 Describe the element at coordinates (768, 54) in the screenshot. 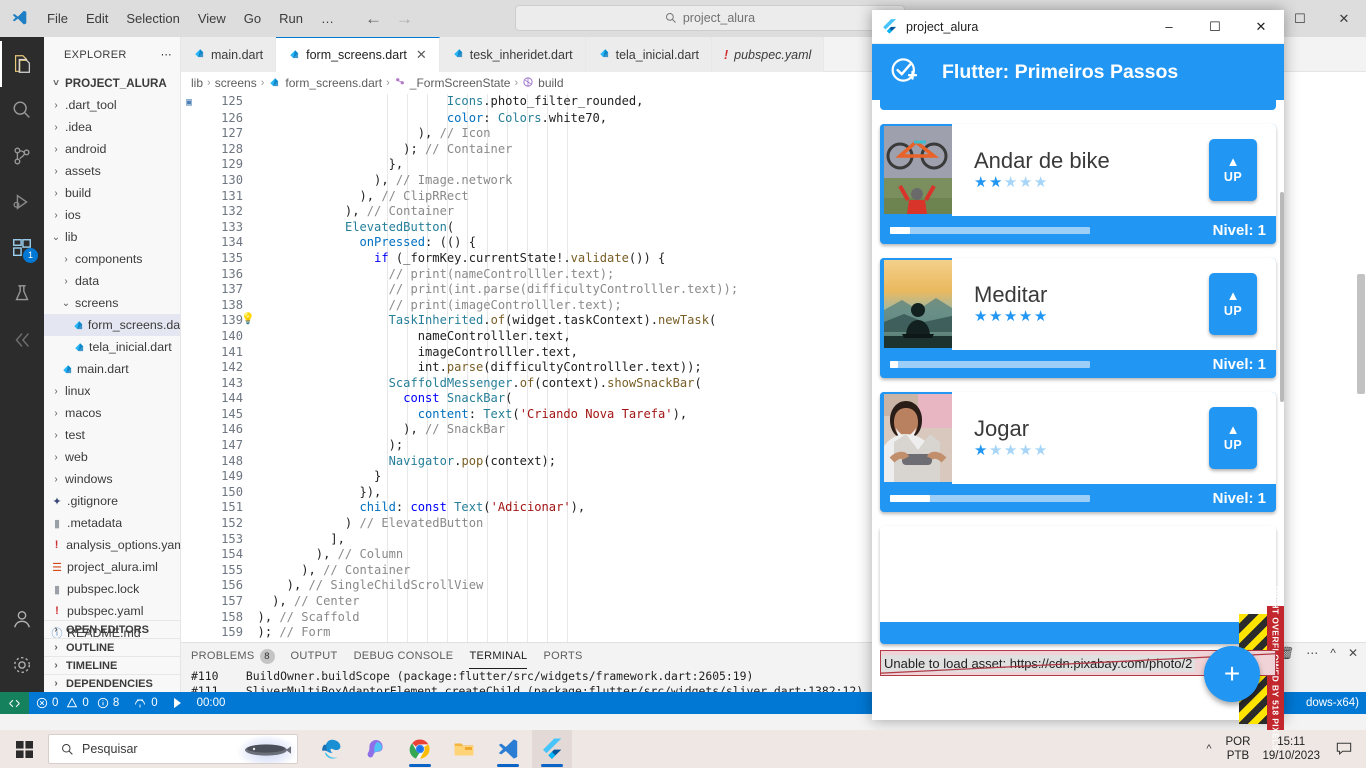

I see `editor-tab-pubspec-yaml: ! pubspec.yaml` at that location.